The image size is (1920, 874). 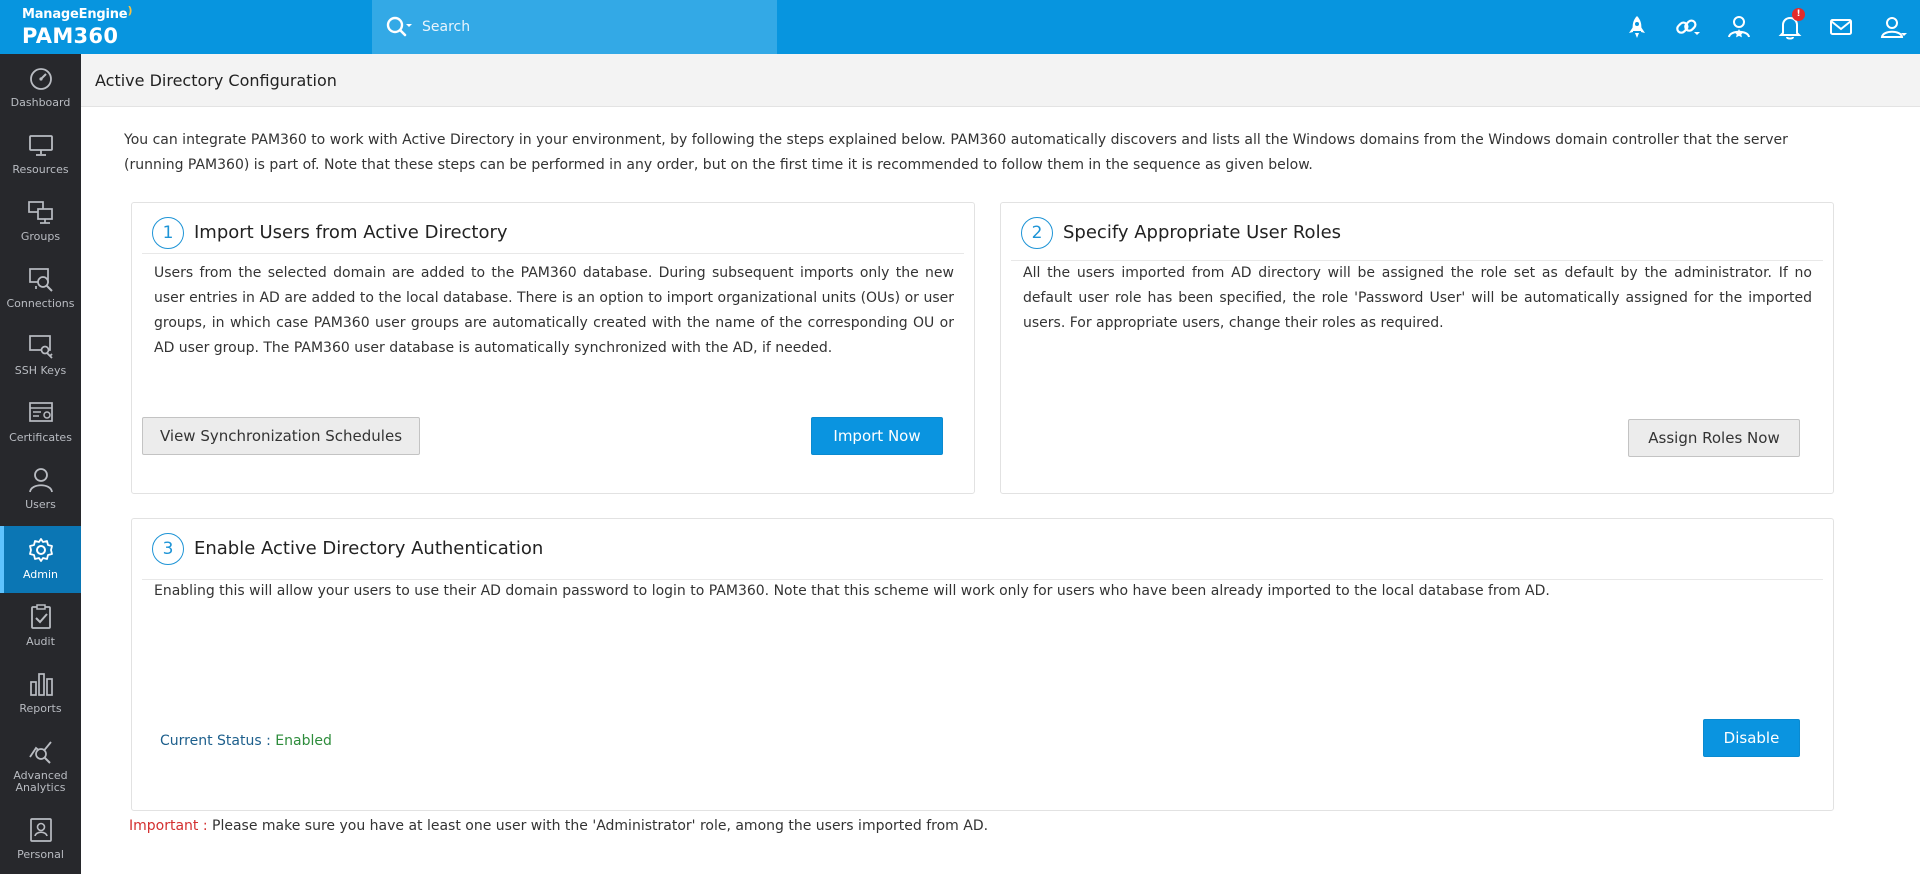 I want to click on audit-icon, so click(x=41, y=616).